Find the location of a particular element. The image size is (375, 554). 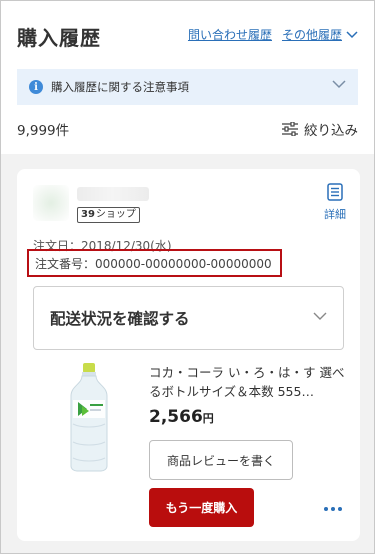

result-count: 9,999件 is located at coordinates (43, 131).